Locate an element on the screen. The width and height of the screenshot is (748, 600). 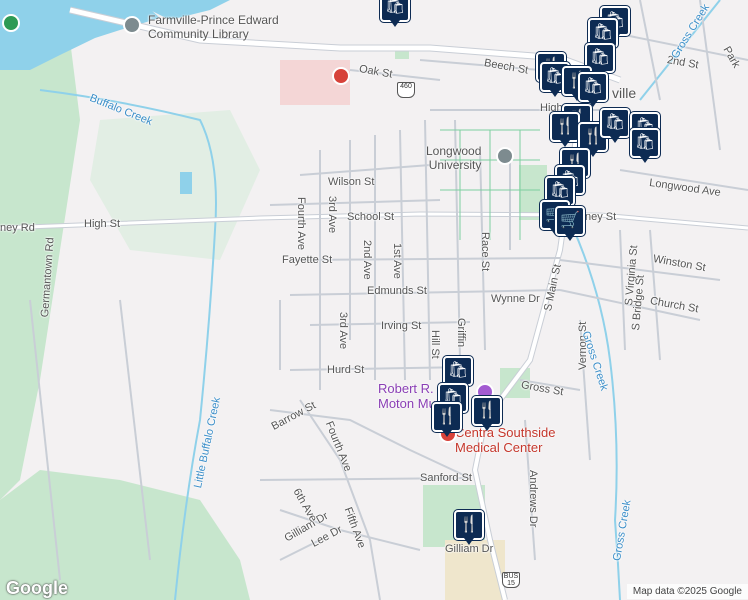
park-pin-icon is located at coordinates (11, 23).